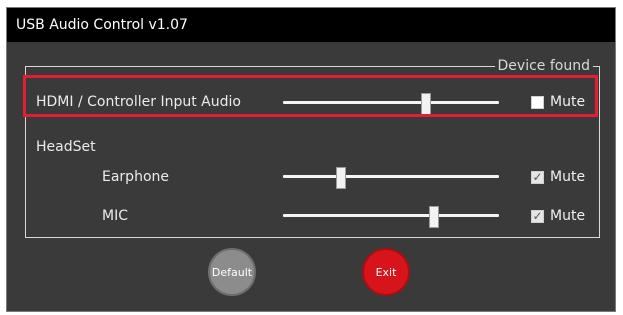 The height and width of the screenshot is (315, 623). What do you see at coordinates (66, 147) in the screenshot?
I see `headset-heading: HeadSet` at bounding box center [66, 147].